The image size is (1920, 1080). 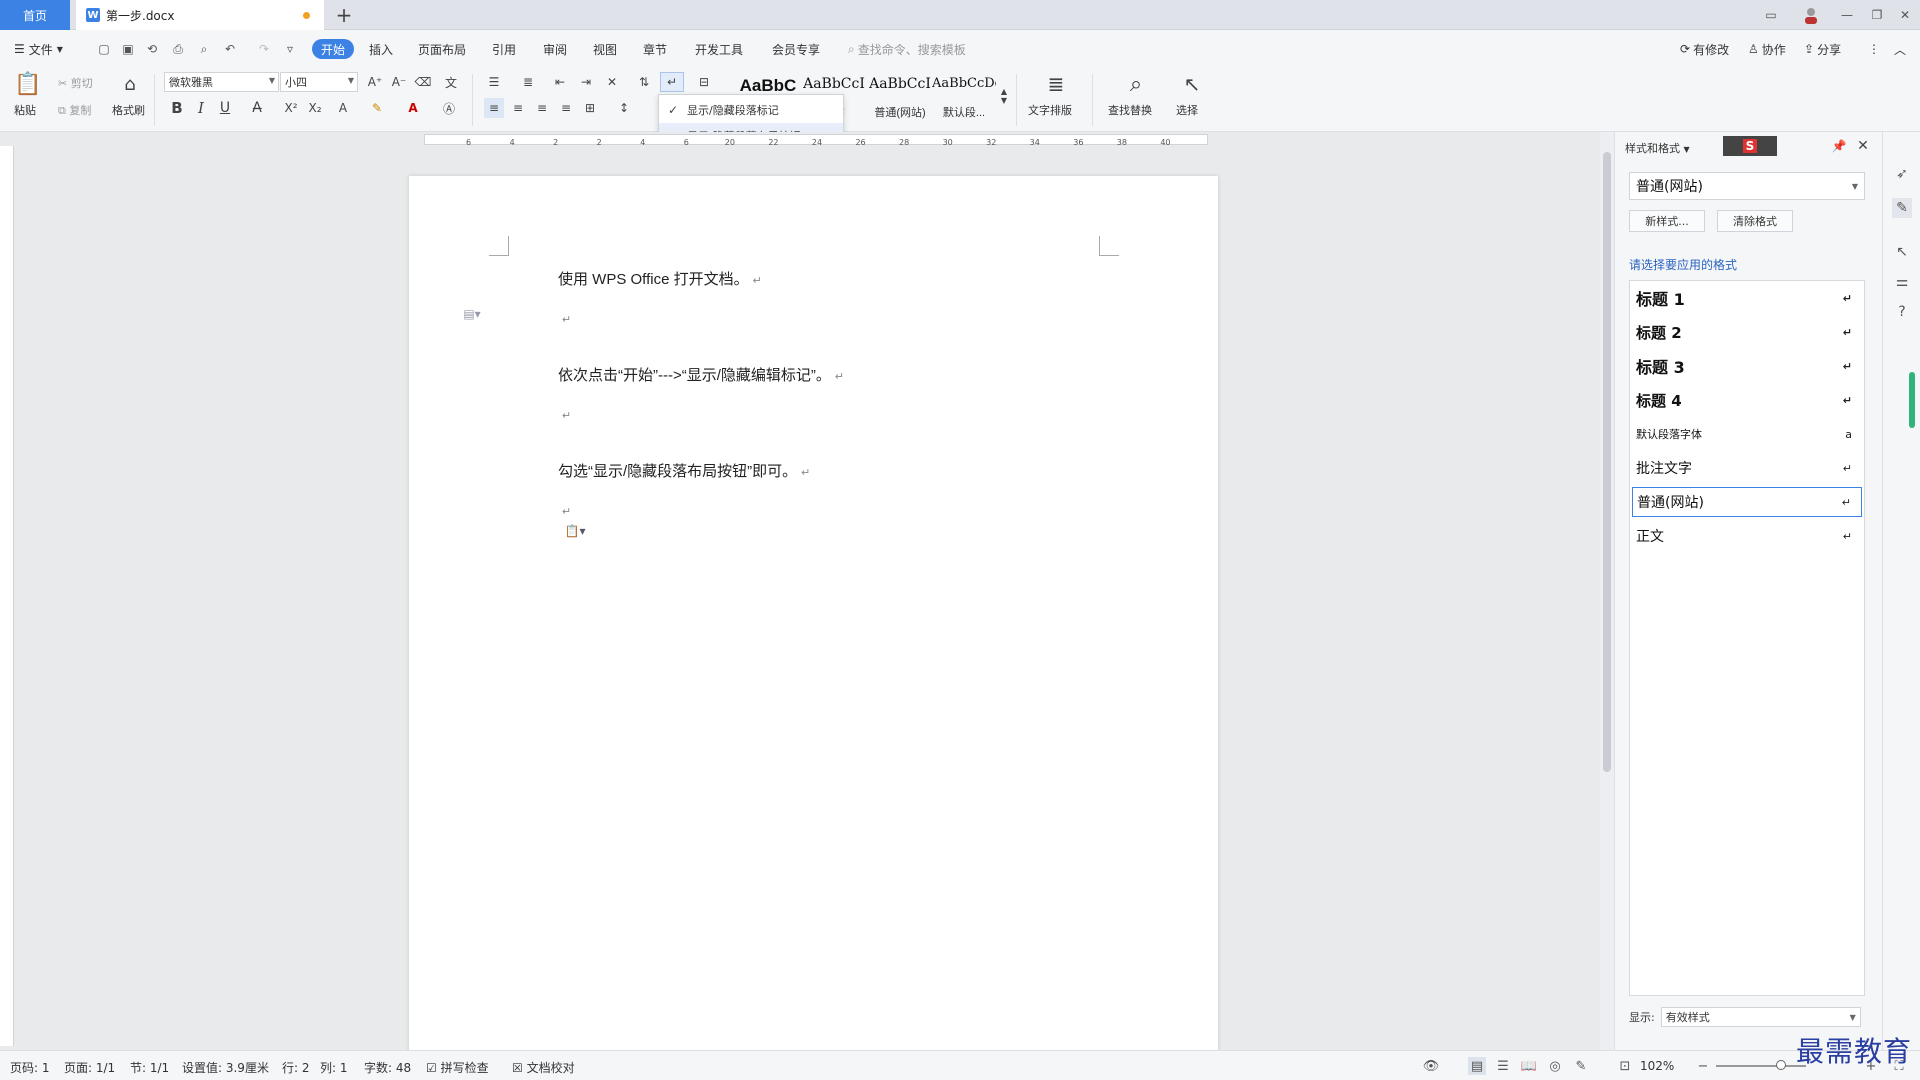 What do you see at coordinates (178, 49) in the screenshot?
I see `print-icon: ⎙` at bounding box center [178, 49].